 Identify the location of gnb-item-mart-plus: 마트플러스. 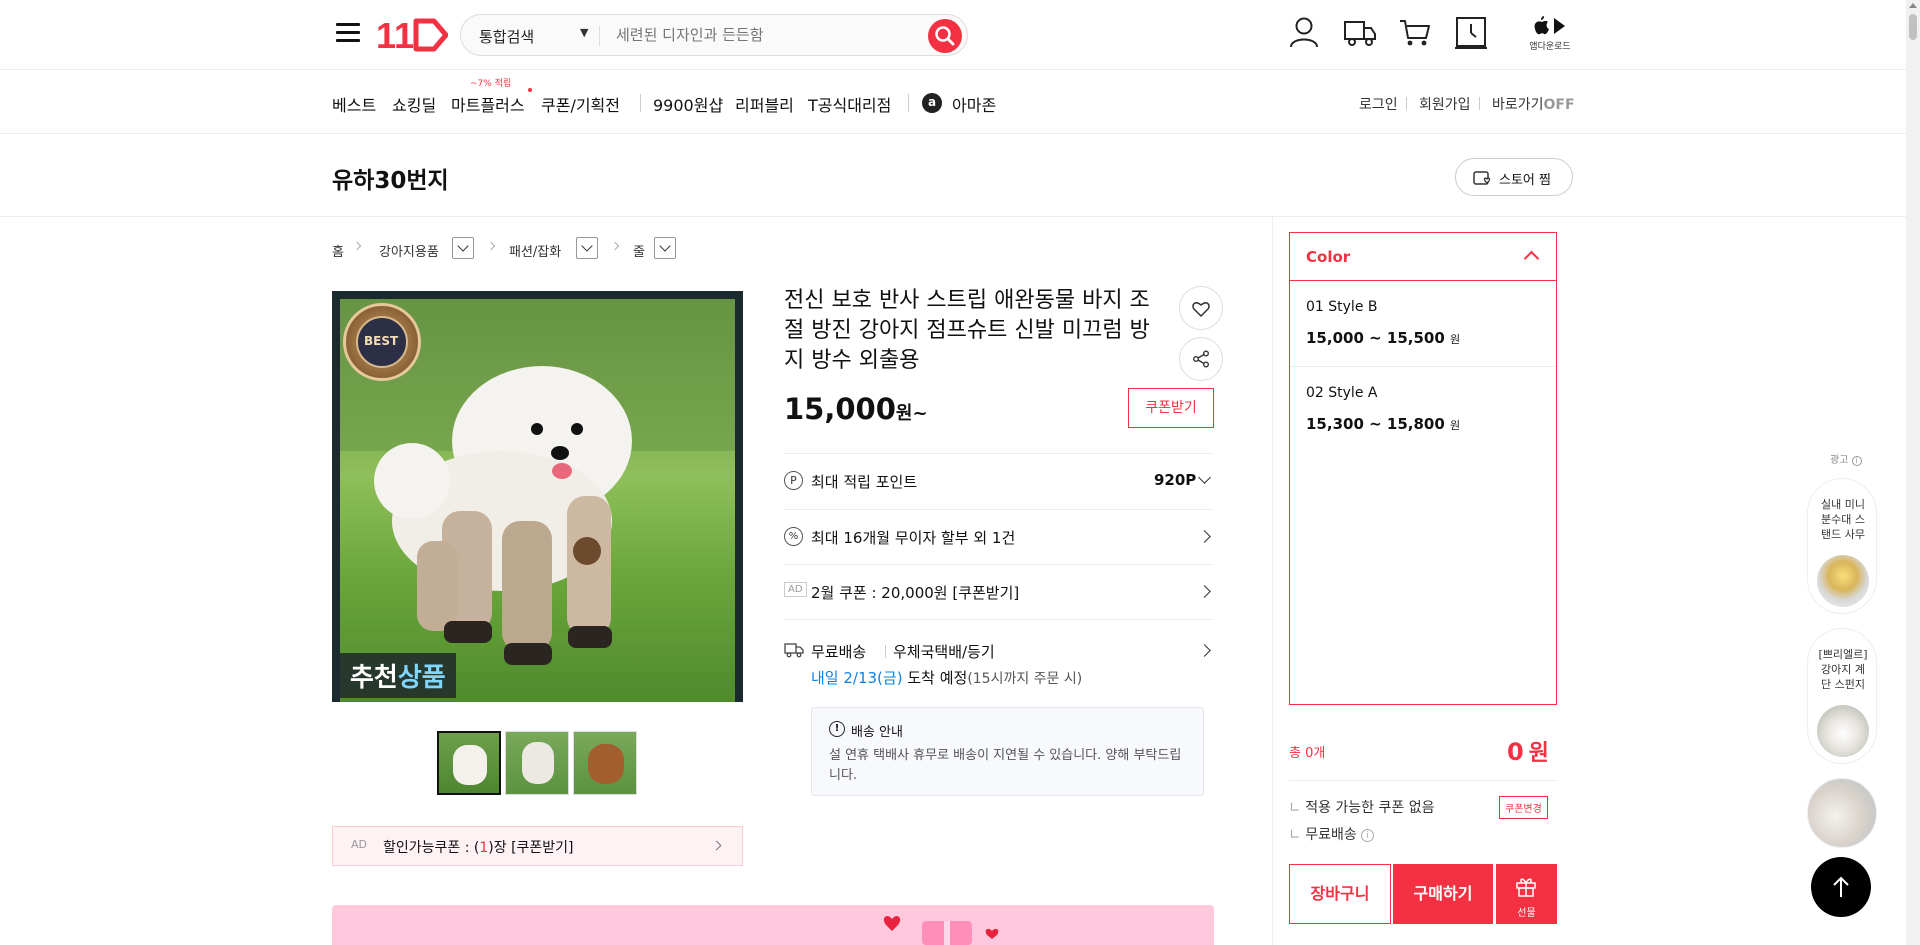
(488, 104).